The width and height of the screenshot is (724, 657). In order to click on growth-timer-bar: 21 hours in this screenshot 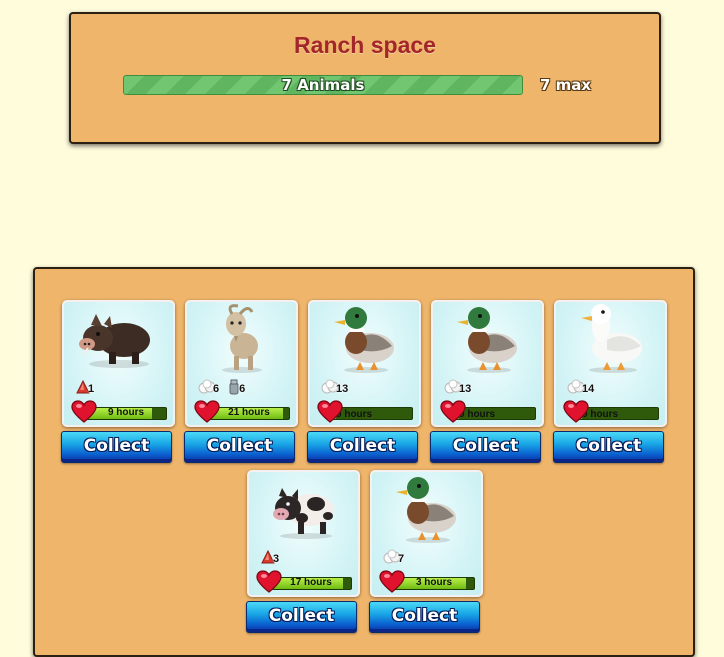, I will do `click(249, 413)`.